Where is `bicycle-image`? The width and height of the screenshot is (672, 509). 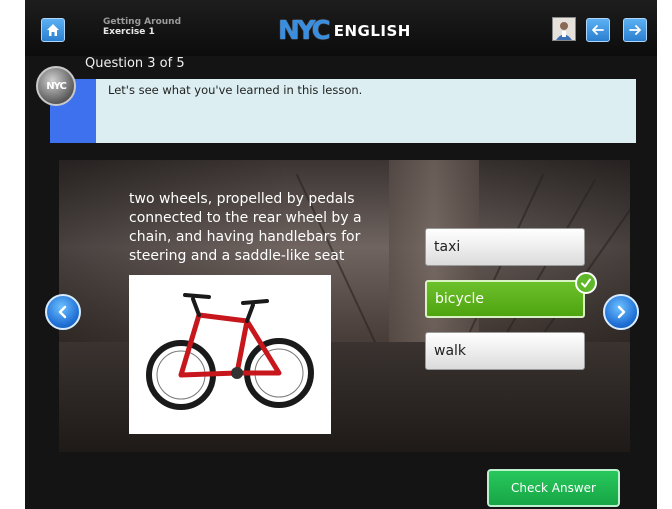 bicycle-image is located at coordinates (230, 354).